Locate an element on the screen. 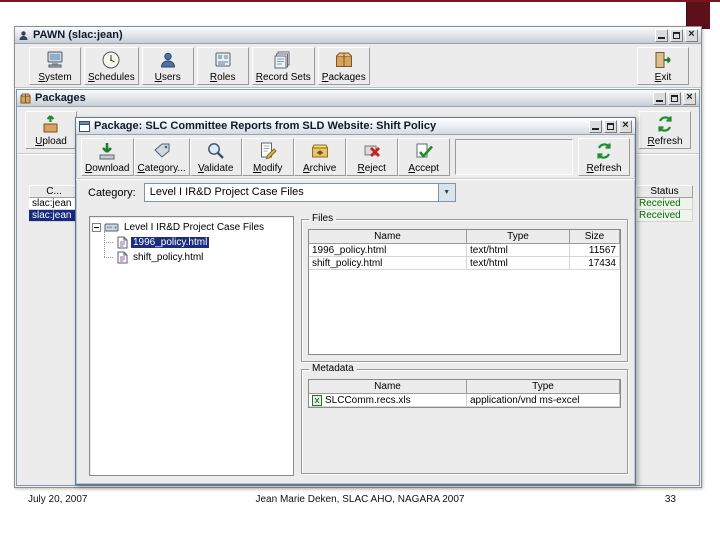  slide-corner-accent is located at coordinates (698, 14).